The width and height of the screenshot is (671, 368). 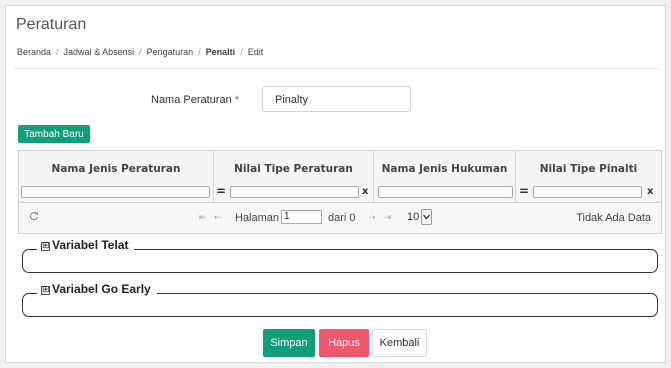 What do you see at coordinates (116, 169) in the screenshot?
I see `column-title: Nama Jenis Peraturan` at bounding box center [116, 169].